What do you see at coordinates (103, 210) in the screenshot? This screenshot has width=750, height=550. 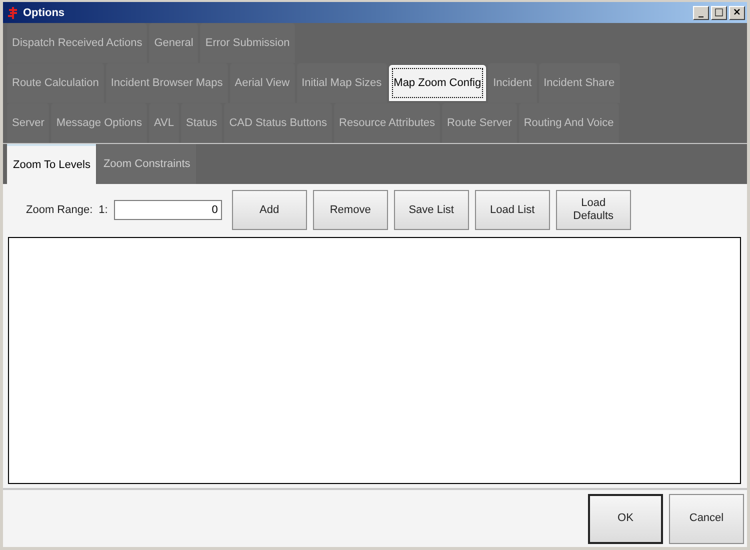 I see `ratio-prefix: 1:` at bounding box center [103, 210].